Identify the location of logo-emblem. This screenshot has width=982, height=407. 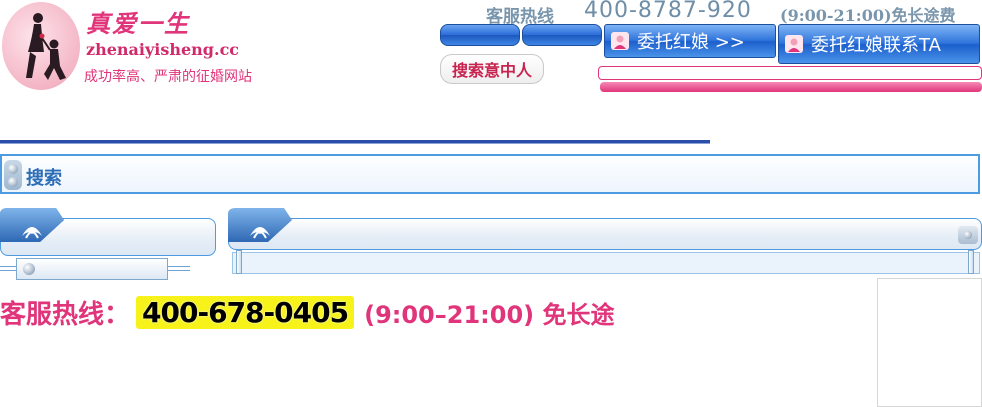
(41, 46).